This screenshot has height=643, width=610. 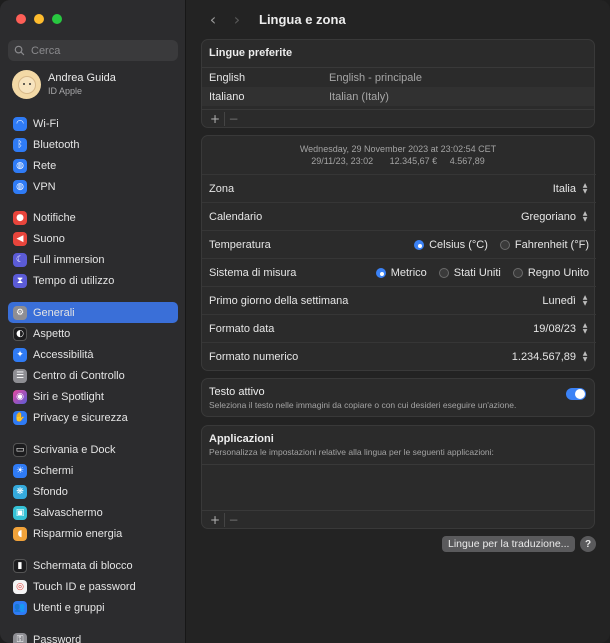 What do you see at coordinates (543, 356) in the screenshot?
I see `formato-numerico-value: 1.234.567,89` at bounding box center [543, 356].